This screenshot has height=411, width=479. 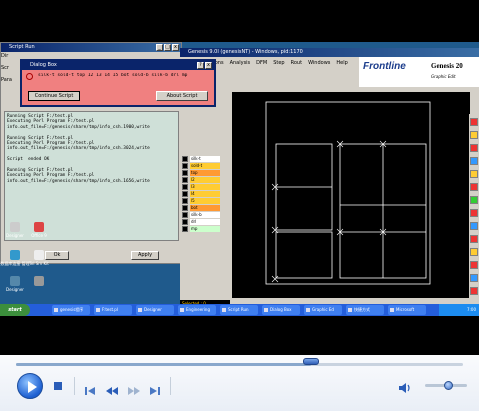 I want to click on layer-row: sold-t, so click(x=202, y=166).